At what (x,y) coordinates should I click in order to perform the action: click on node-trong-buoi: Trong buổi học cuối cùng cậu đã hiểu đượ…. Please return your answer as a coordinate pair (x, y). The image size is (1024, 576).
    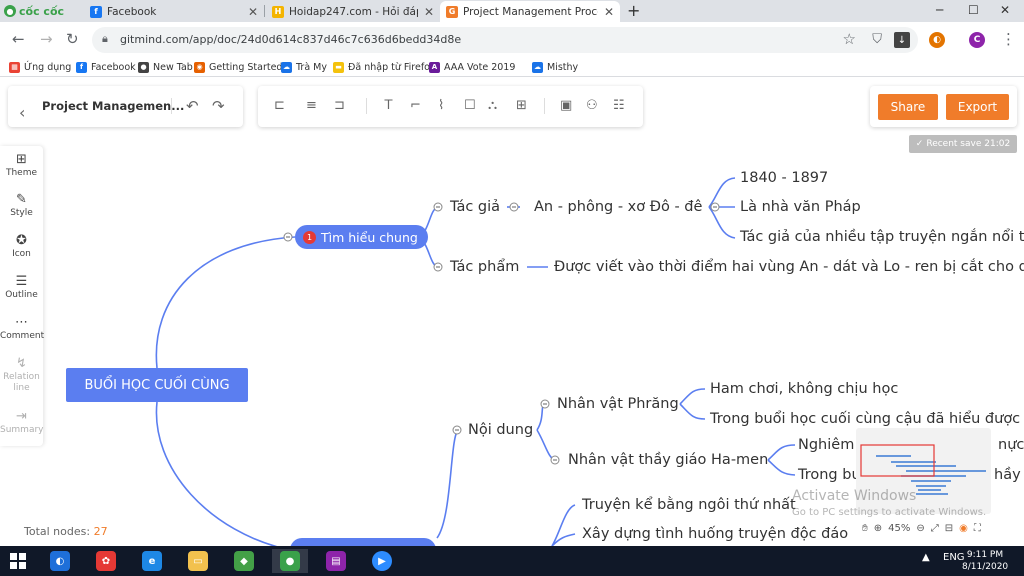
    Looking at the image, I should click on (867, 419).